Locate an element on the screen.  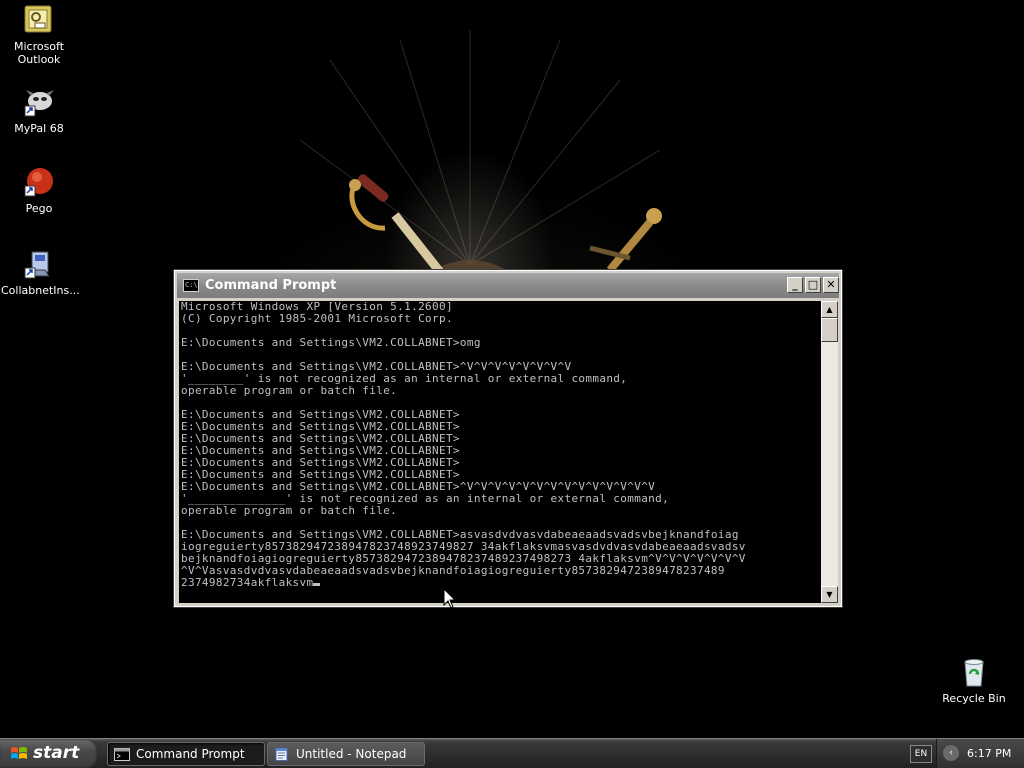
desktop-icon-label: Pego is located at coordinates (39, 208).